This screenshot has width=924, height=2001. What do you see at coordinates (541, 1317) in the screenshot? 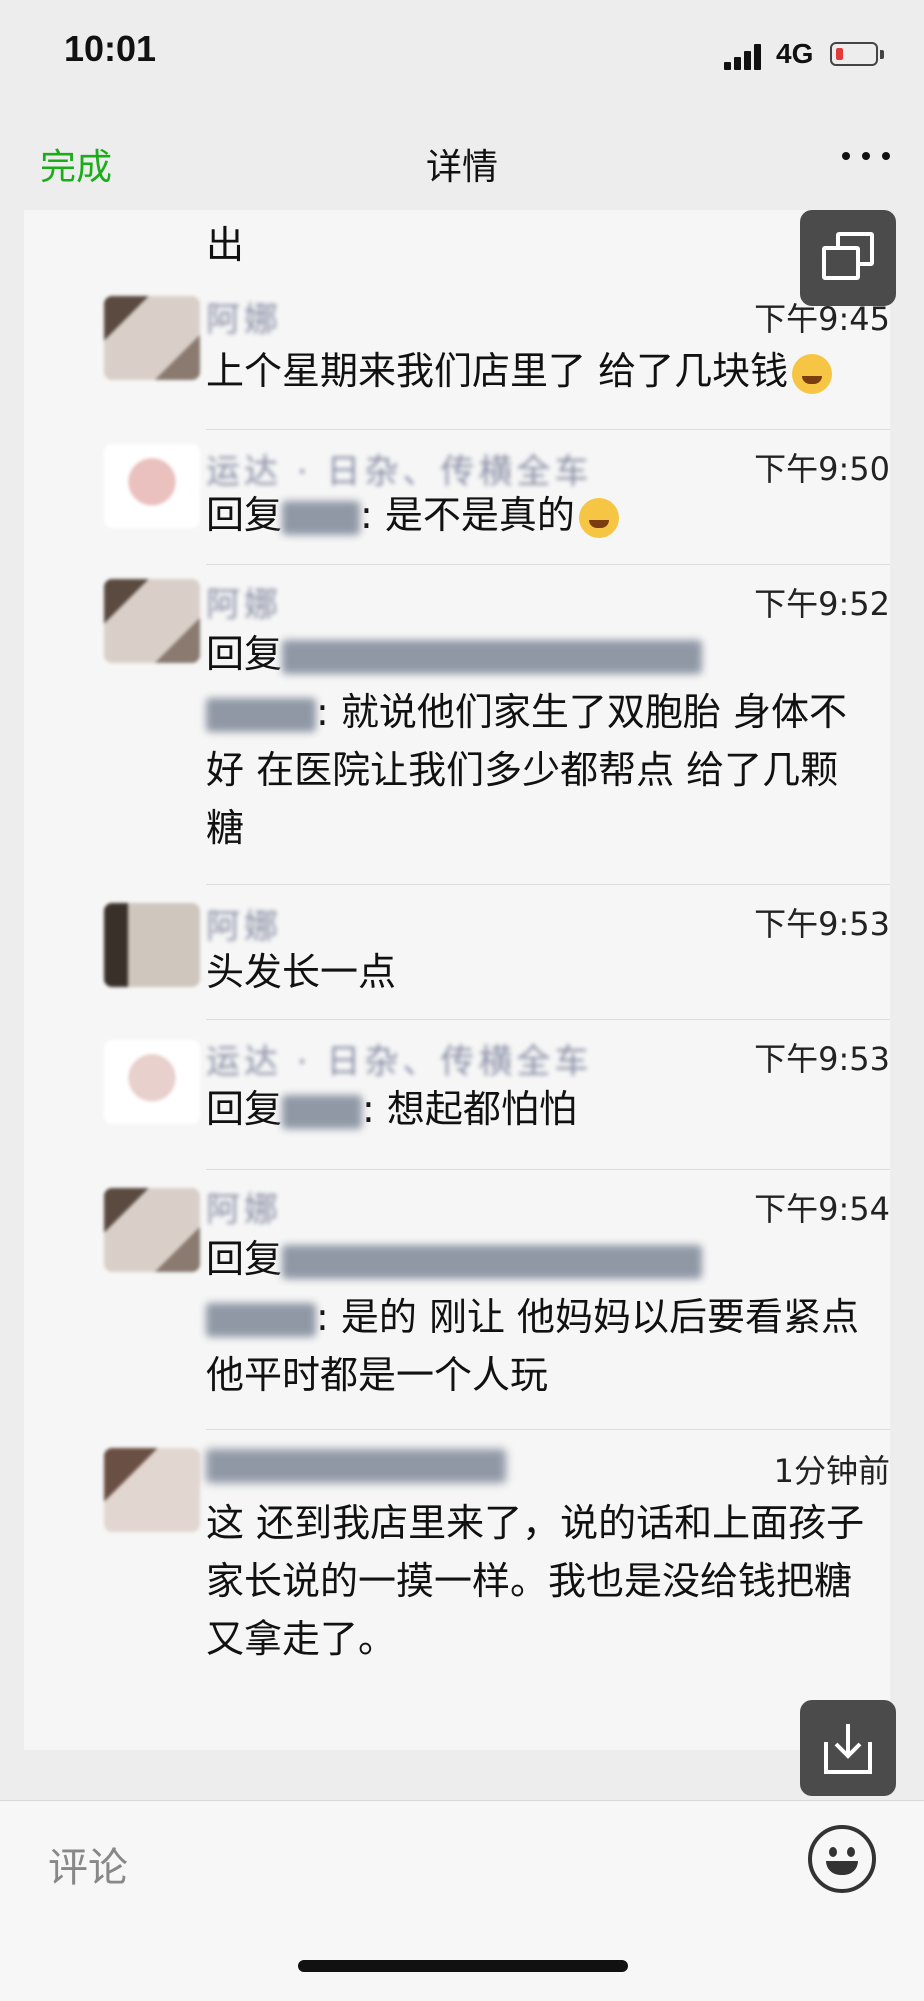
I see `comment-text: 回复: 是的 刚让 他妈妈以后要看紧点 他平时都是一个人玩` at bounding box center [541, 1317].